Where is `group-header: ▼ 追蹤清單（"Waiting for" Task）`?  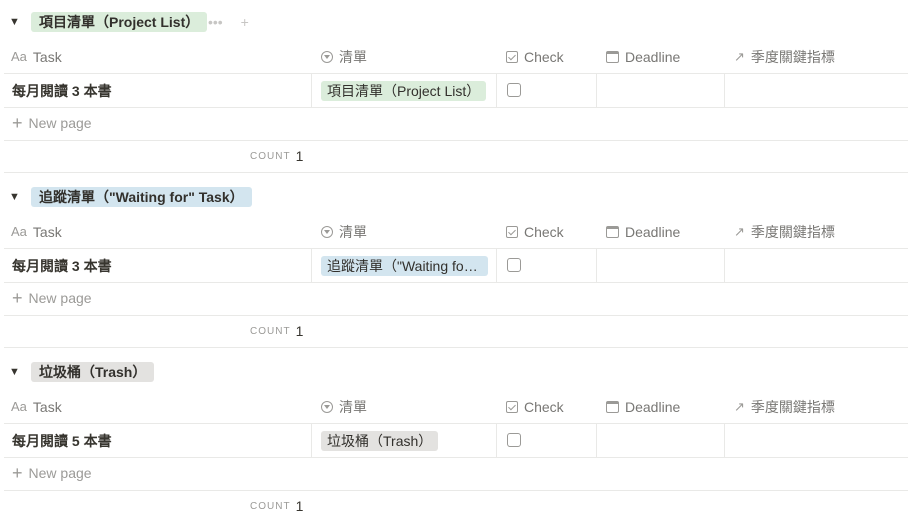 group-header: ▼ 追蹤清單（"Waiting for" Task） is located at coordinates (150, 199).